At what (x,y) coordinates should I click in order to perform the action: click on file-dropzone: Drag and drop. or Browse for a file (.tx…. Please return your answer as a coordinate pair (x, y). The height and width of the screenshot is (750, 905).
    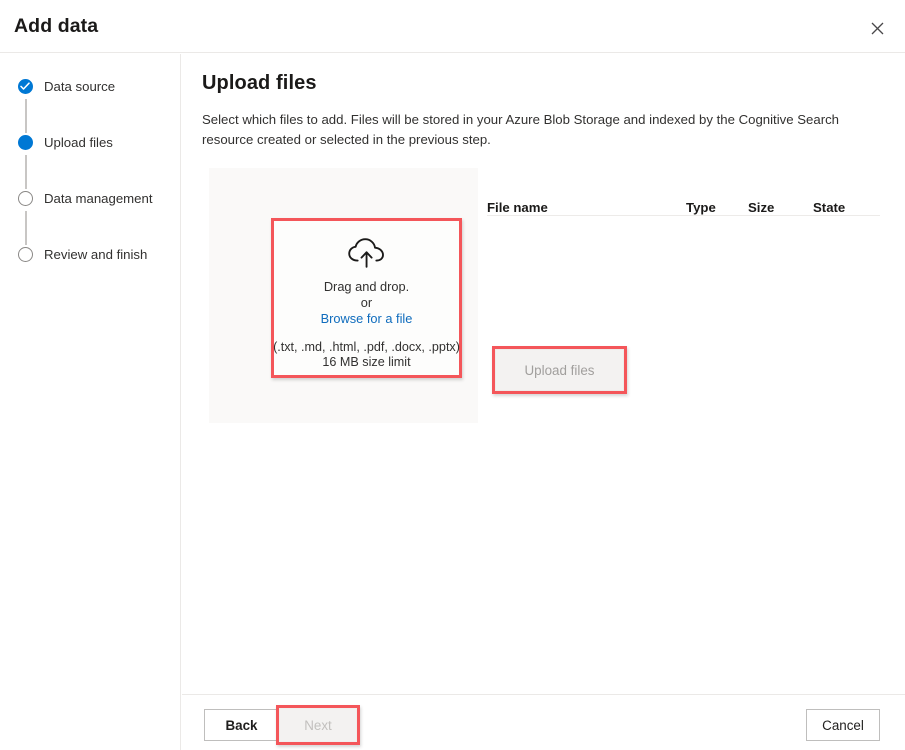
    Looking at the image, I should click on (366, 298).